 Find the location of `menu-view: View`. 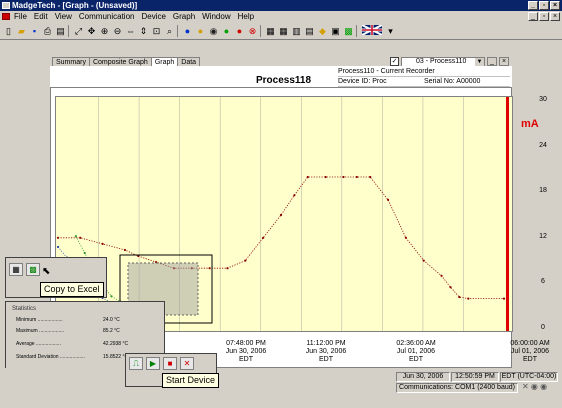

menu-view: View is located at coordinates (63, 16).